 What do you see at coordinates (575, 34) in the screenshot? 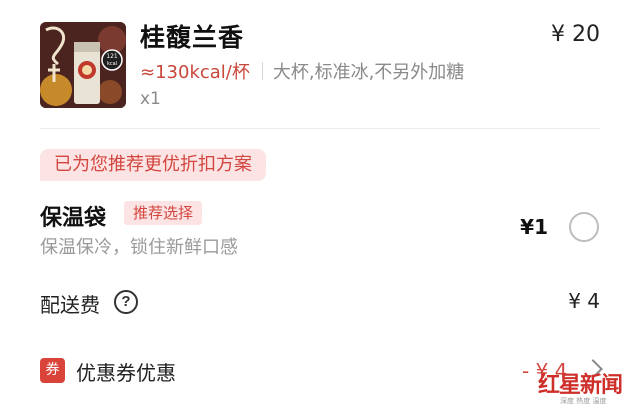
I see `product-price: ¥ 20` at bounding box center [575, 34].